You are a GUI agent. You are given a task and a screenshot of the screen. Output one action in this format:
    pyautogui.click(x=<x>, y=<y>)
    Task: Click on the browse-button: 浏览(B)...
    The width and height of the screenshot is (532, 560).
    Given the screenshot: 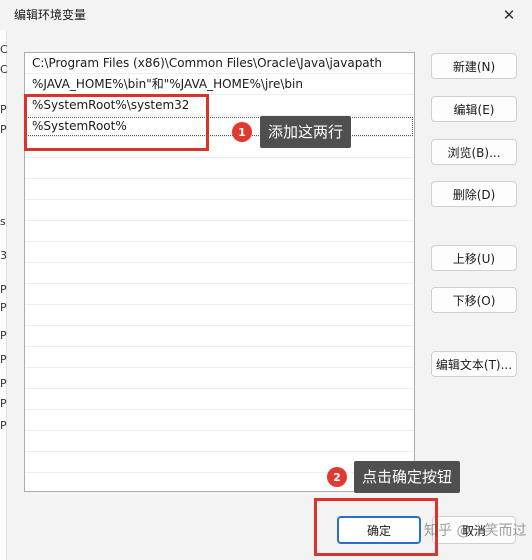 What is the action you would take?
    pyautogui.click(x=474, y=152)
    